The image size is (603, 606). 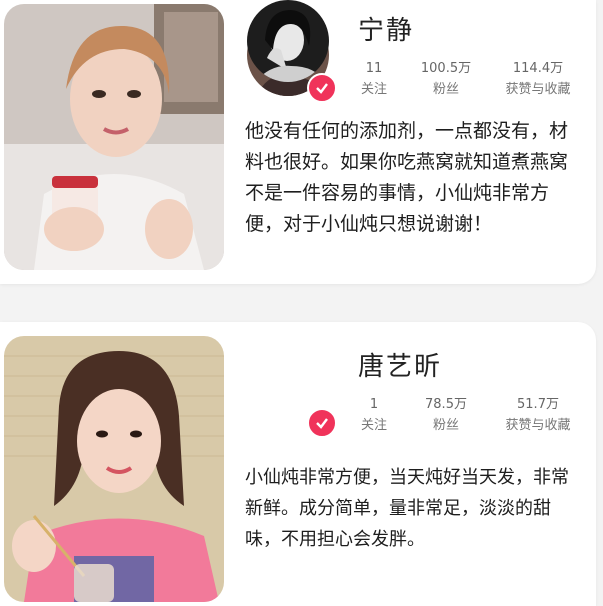 What do you see at coordinates (446, 415) in the screenshot?
I see `stat-followers: 78.5万 粉丝` at bounding box center [446, 415].